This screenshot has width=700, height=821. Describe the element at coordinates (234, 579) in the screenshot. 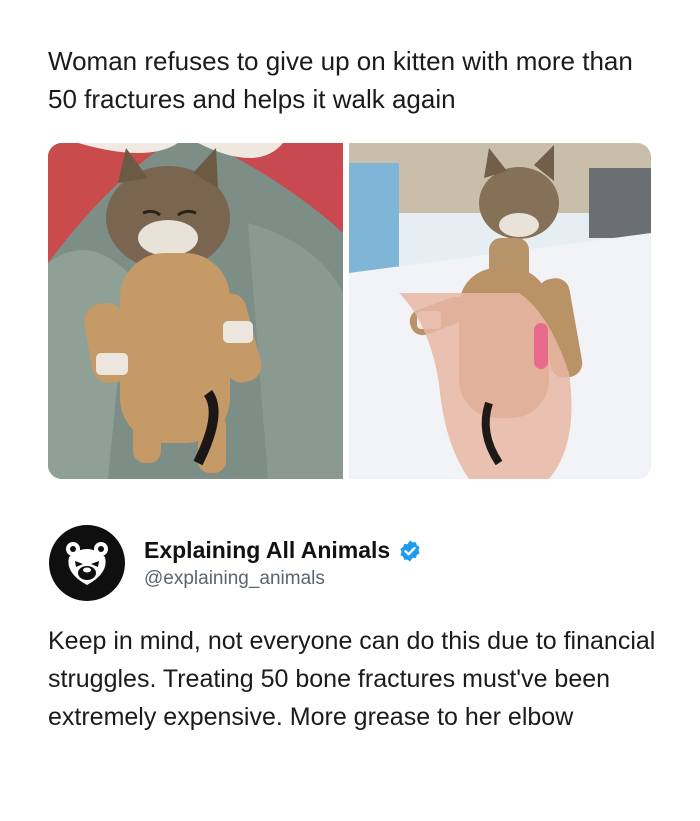

I see `account-handle: @explaining_animals` at that location.